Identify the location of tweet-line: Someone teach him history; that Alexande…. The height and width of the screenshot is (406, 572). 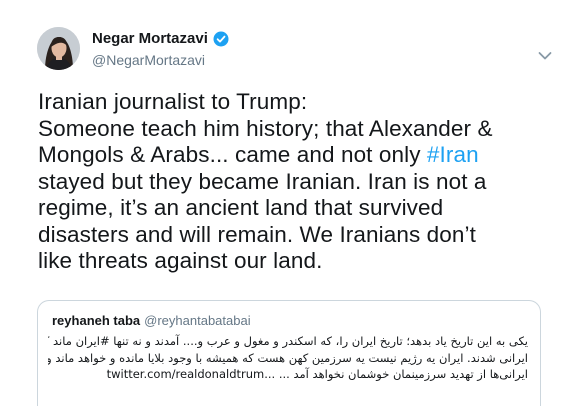
(265, 128).